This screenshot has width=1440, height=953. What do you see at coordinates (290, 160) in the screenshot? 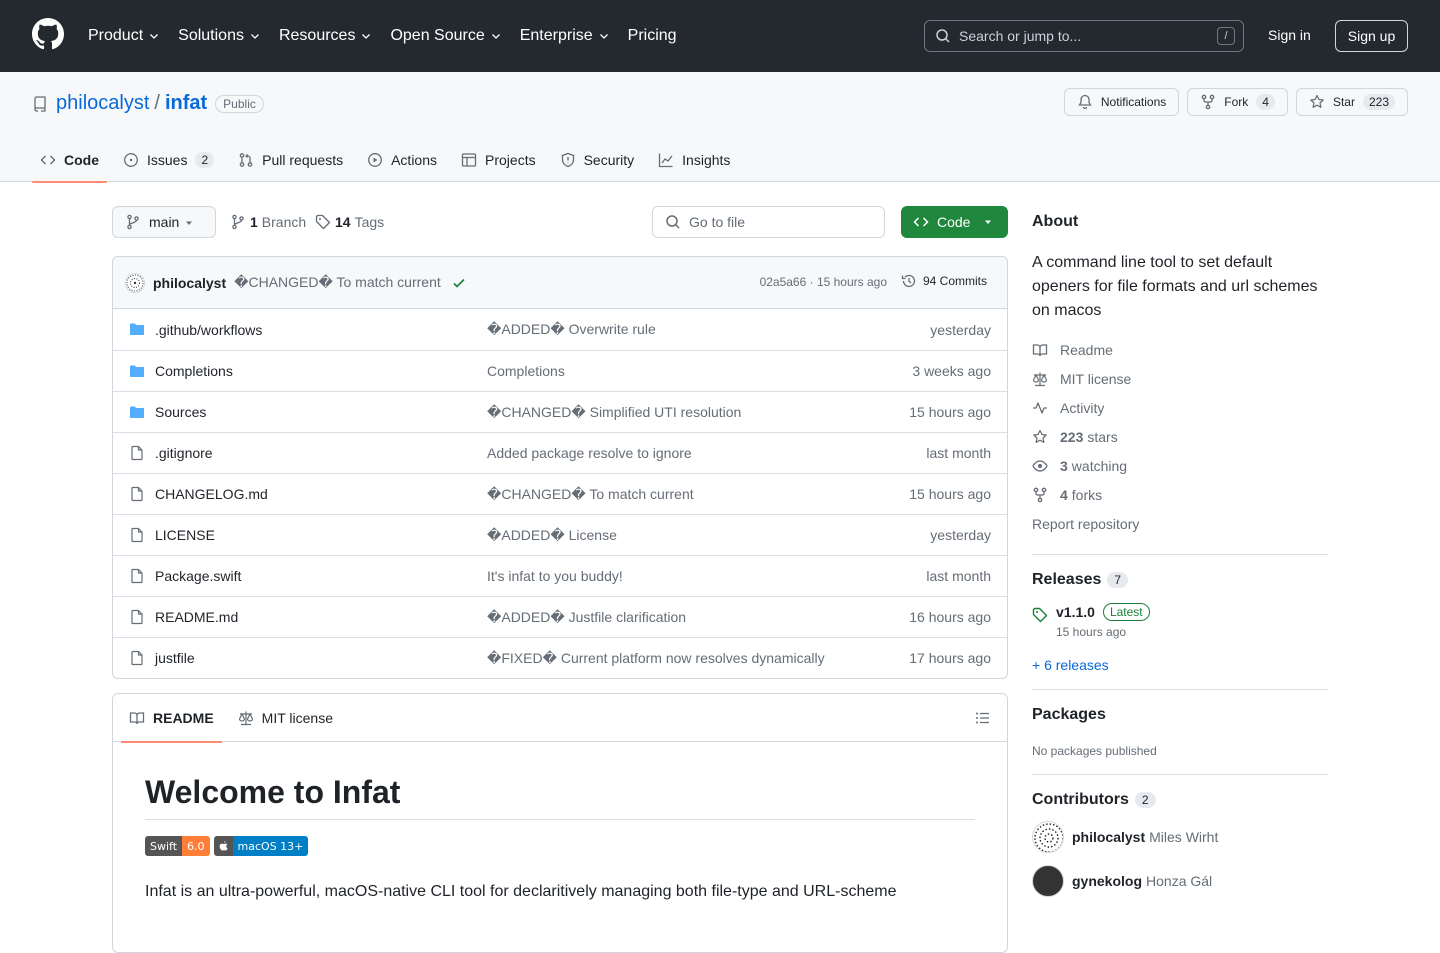
I see `tab-pull-requests: Pull requests` at bounding box center [290, 160].